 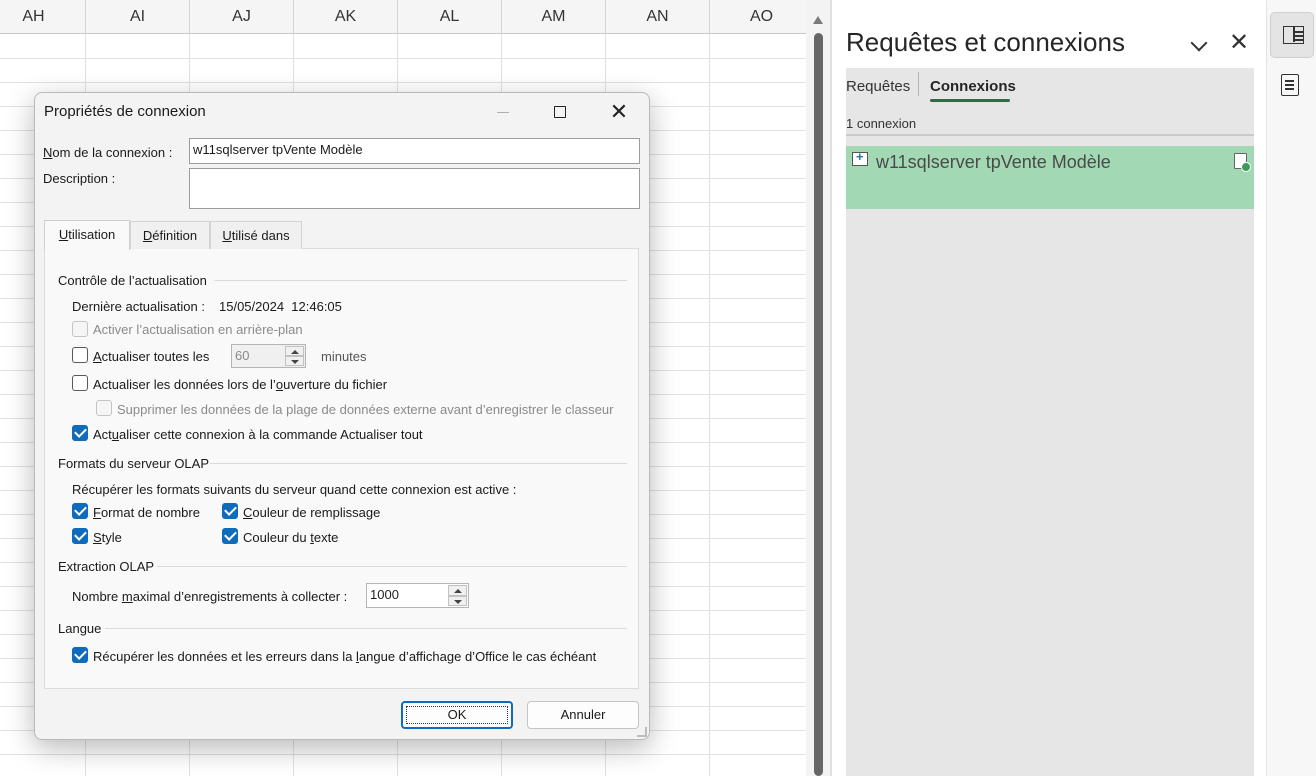 What do you see at coordinates (1050, 135) in the screenshot?
I see `divider` at bounding box center [1050, 135].